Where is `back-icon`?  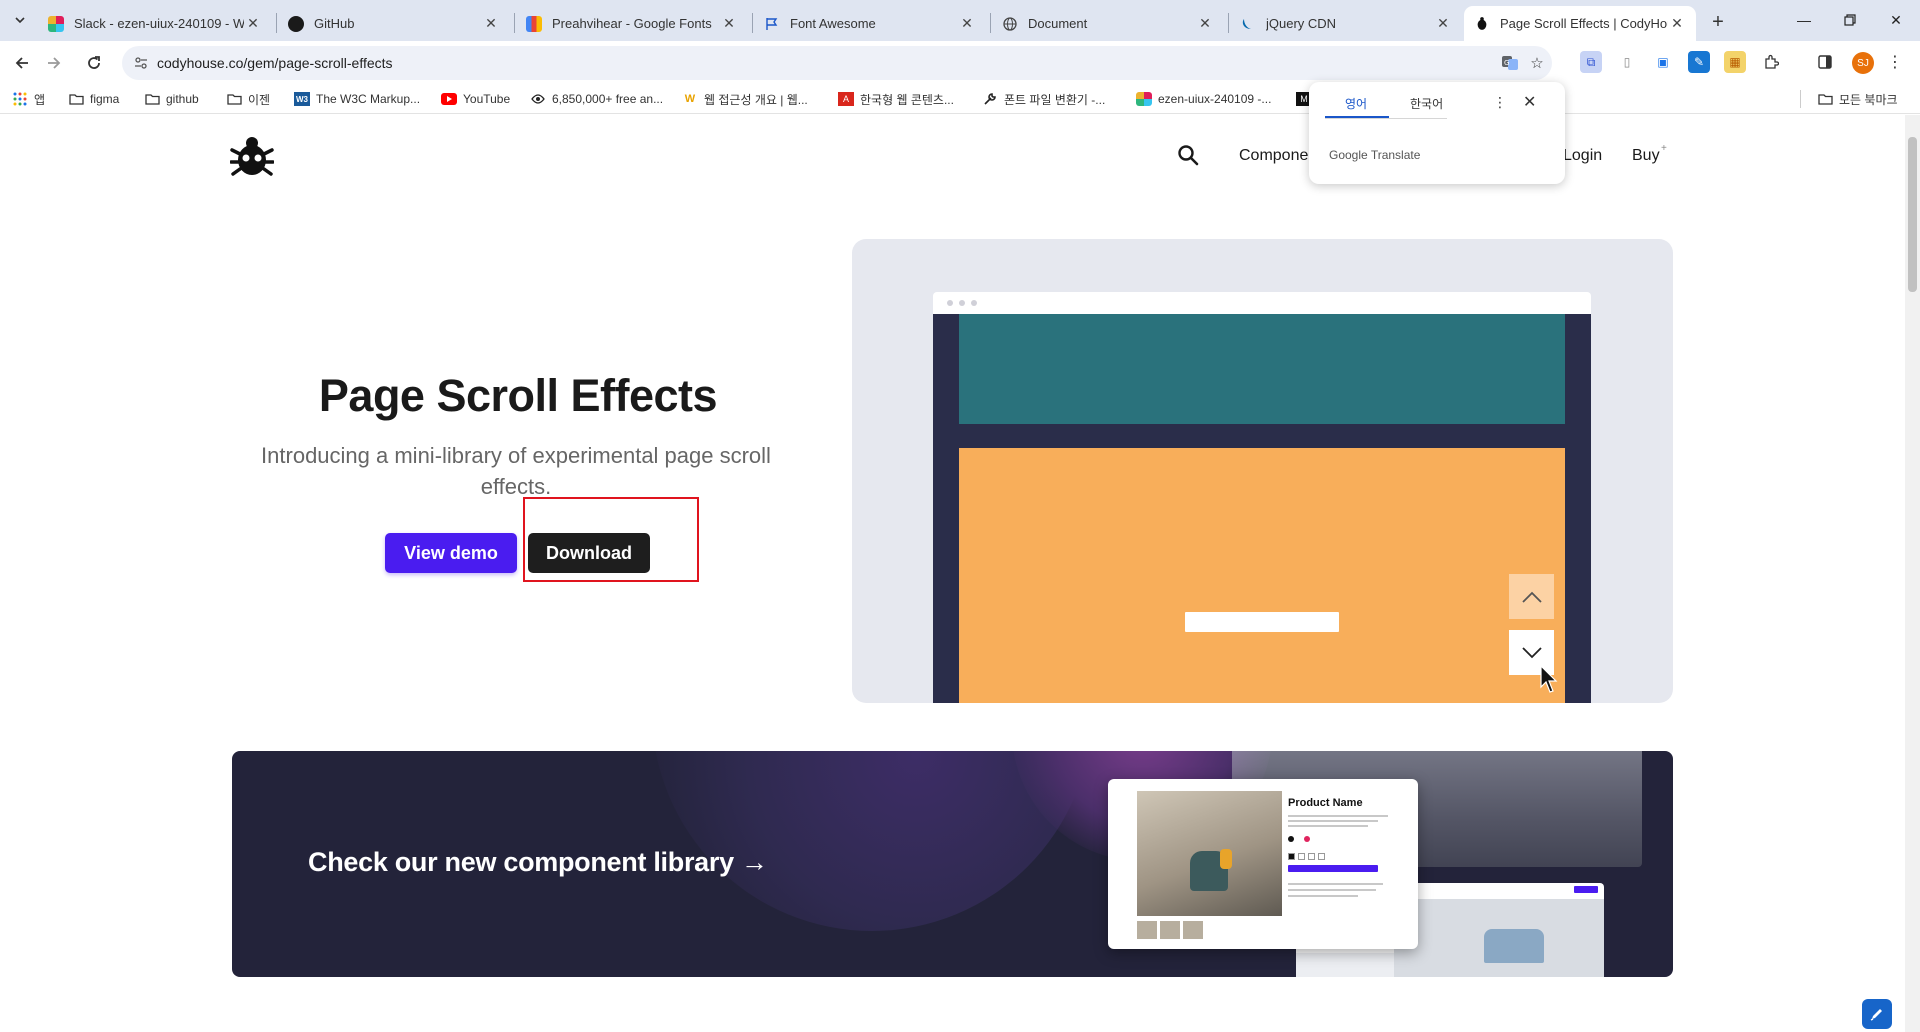 back-icon is located at coordinates (22, 63).